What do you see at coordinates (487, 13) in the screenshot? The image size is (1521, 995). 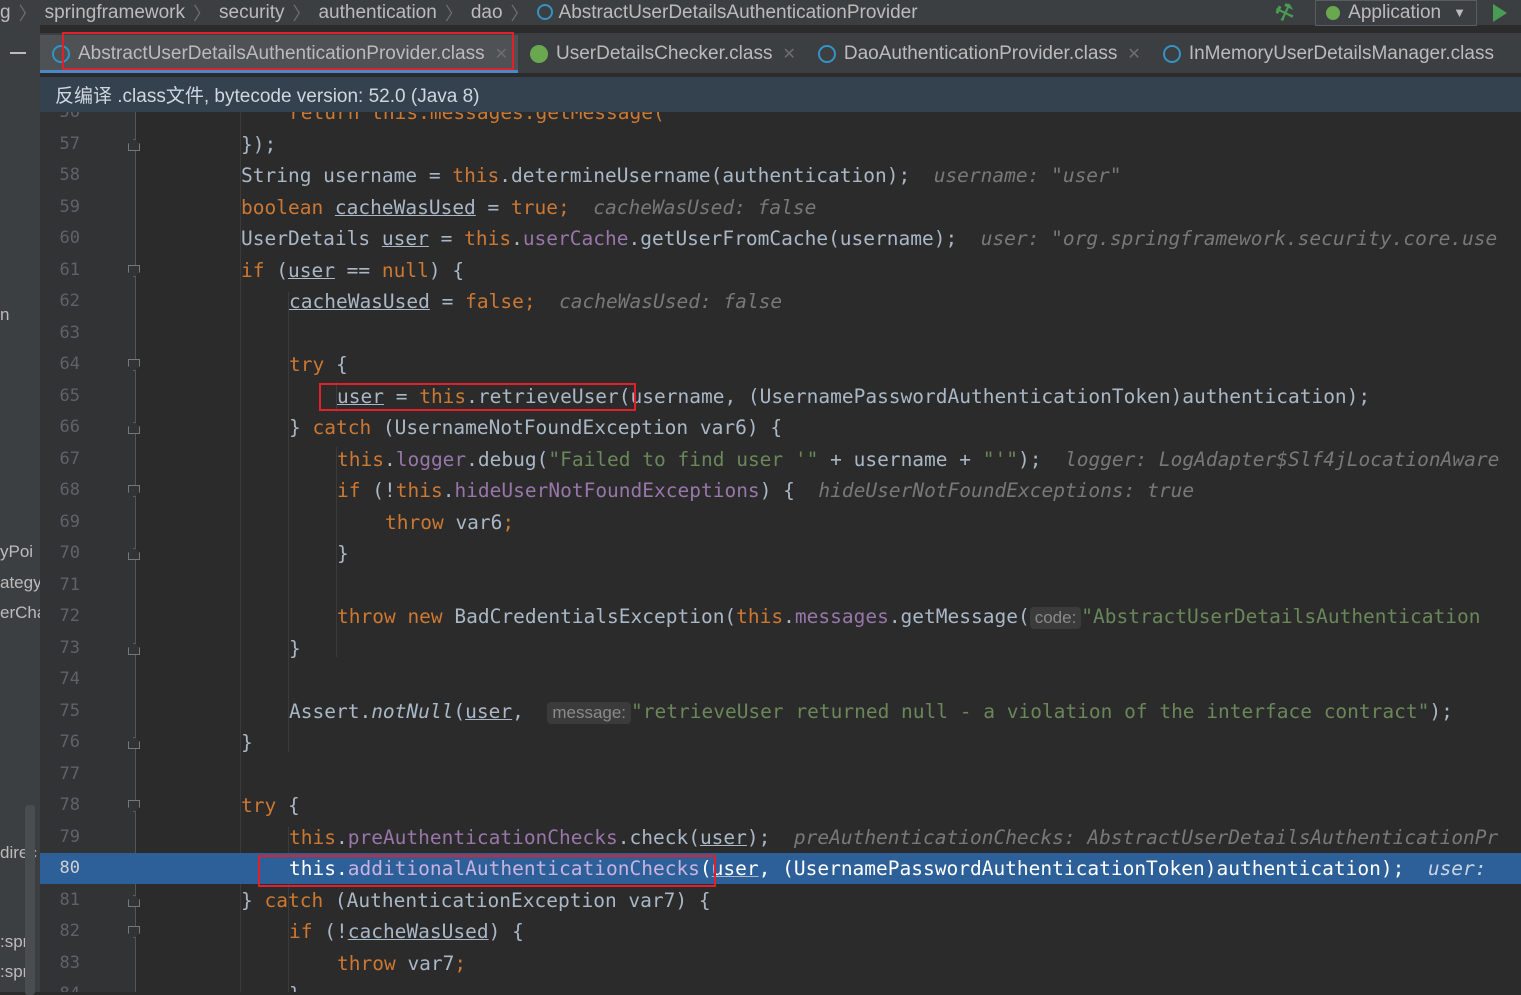 I see `breadcrumb-item: dao` at bounding box center [487, 13].